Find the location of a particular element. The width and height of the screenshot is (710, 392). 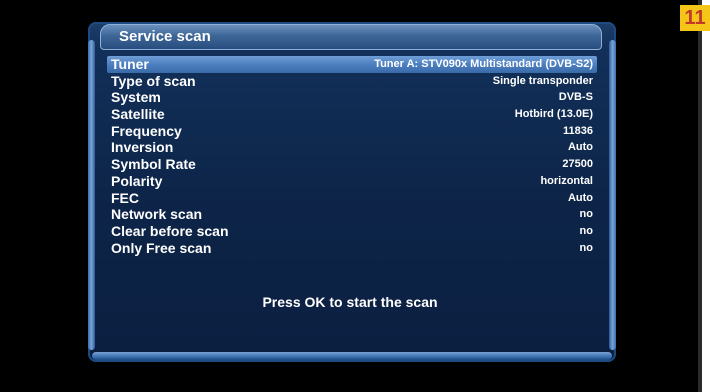

setting-row-frequency: Frequency 11836 is located at coordinates (352, 131).